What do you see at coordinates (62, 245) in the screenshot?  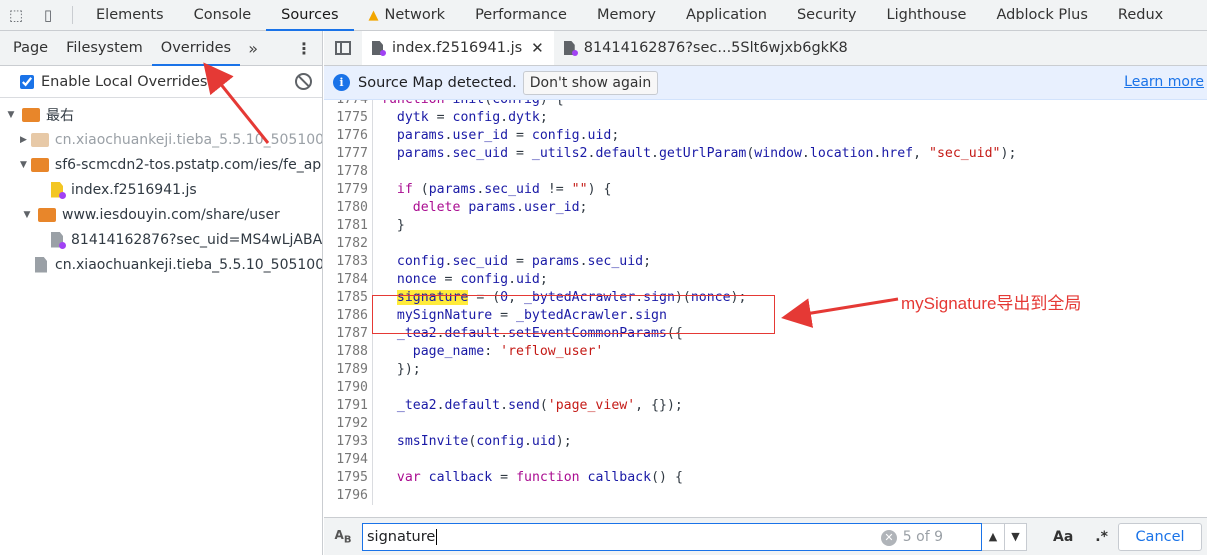 I see `modified-dot-icon` at bounding box center [62, 245].